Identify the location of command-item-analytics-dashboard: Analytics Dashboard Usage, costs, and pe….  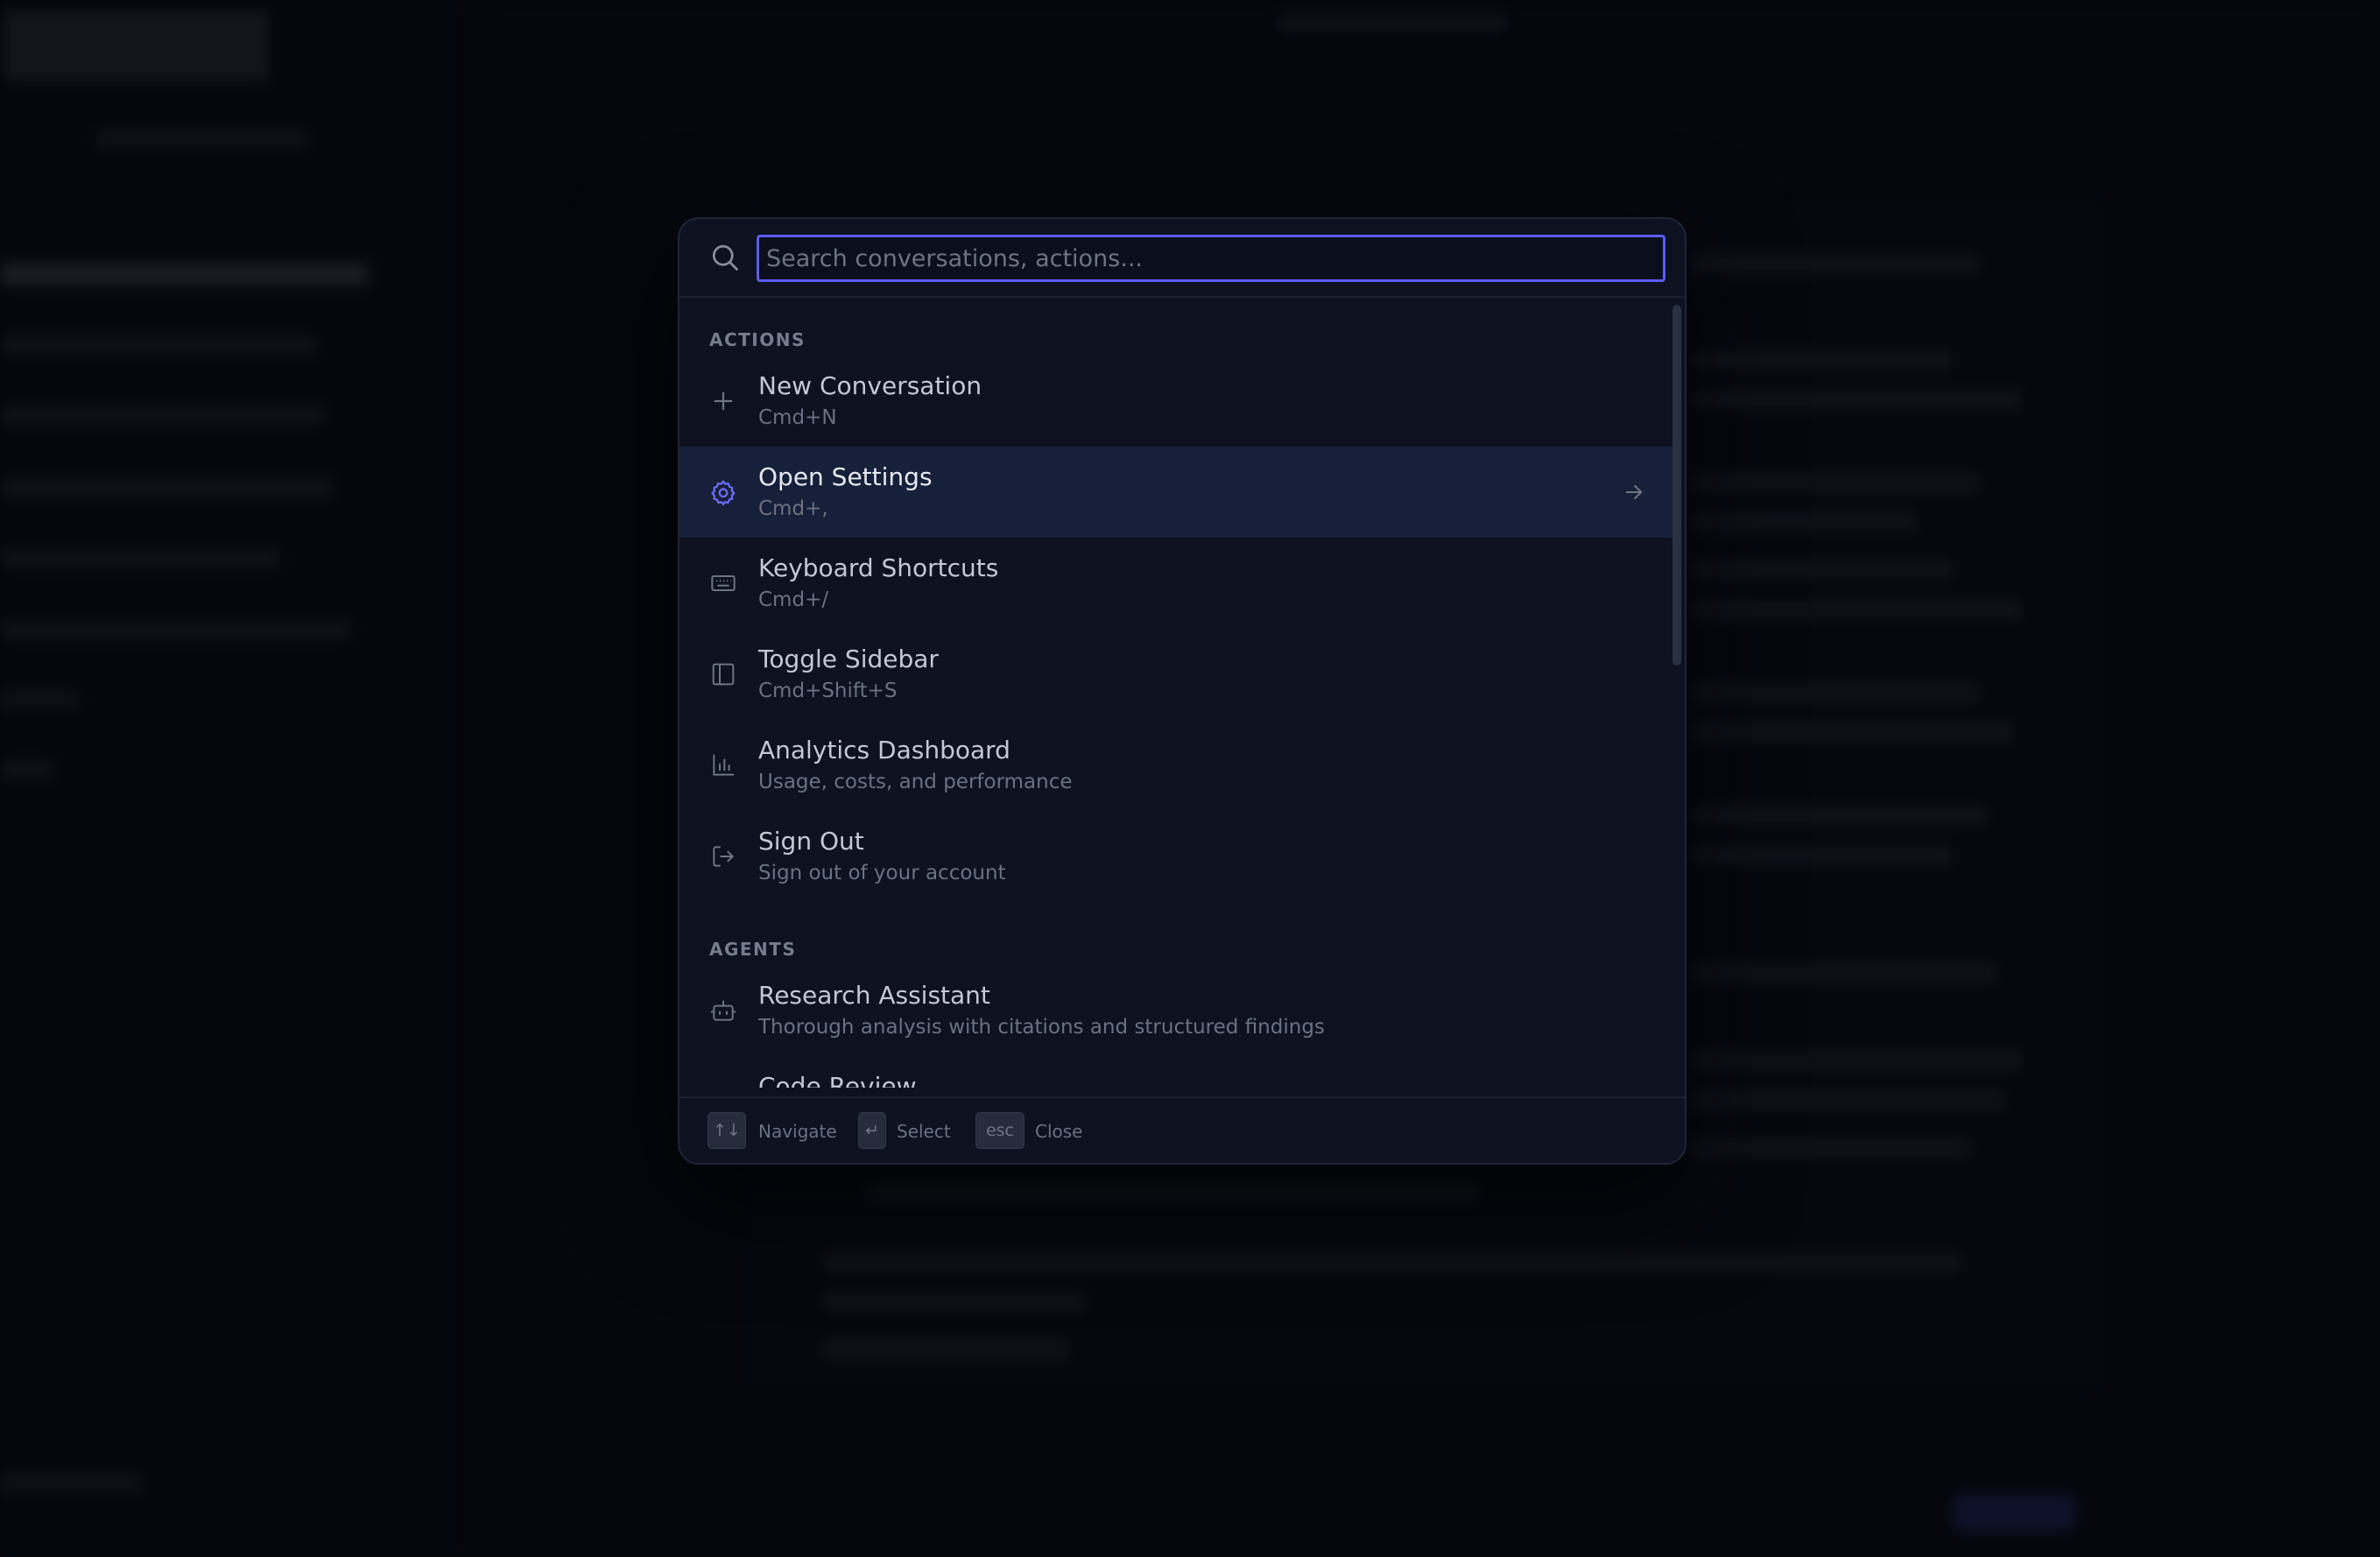
(1176, 765).